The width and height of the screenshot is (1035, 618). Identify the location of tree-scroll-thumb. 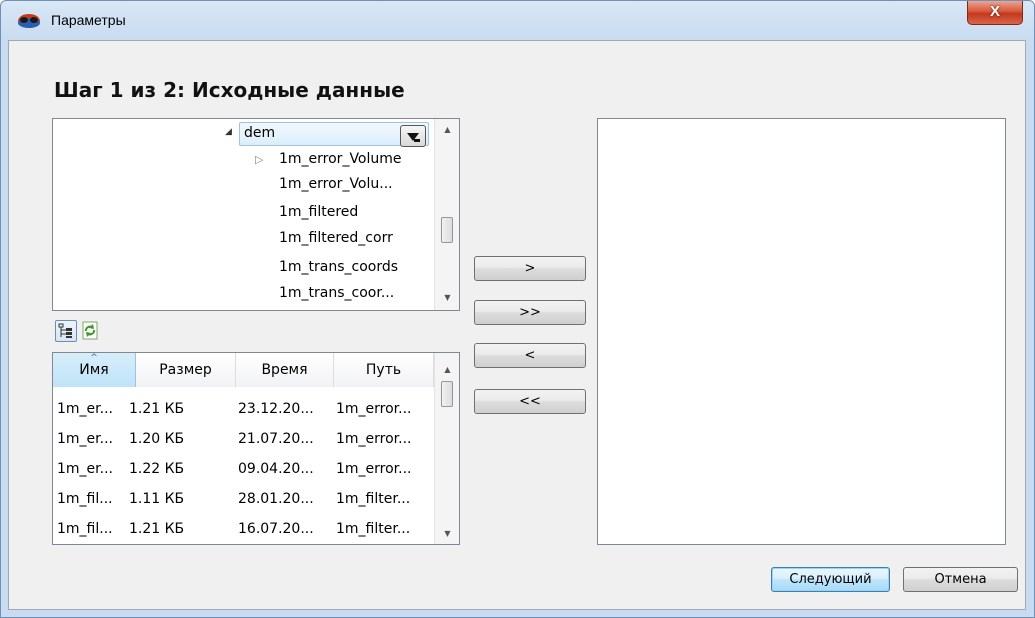
(447, 230).